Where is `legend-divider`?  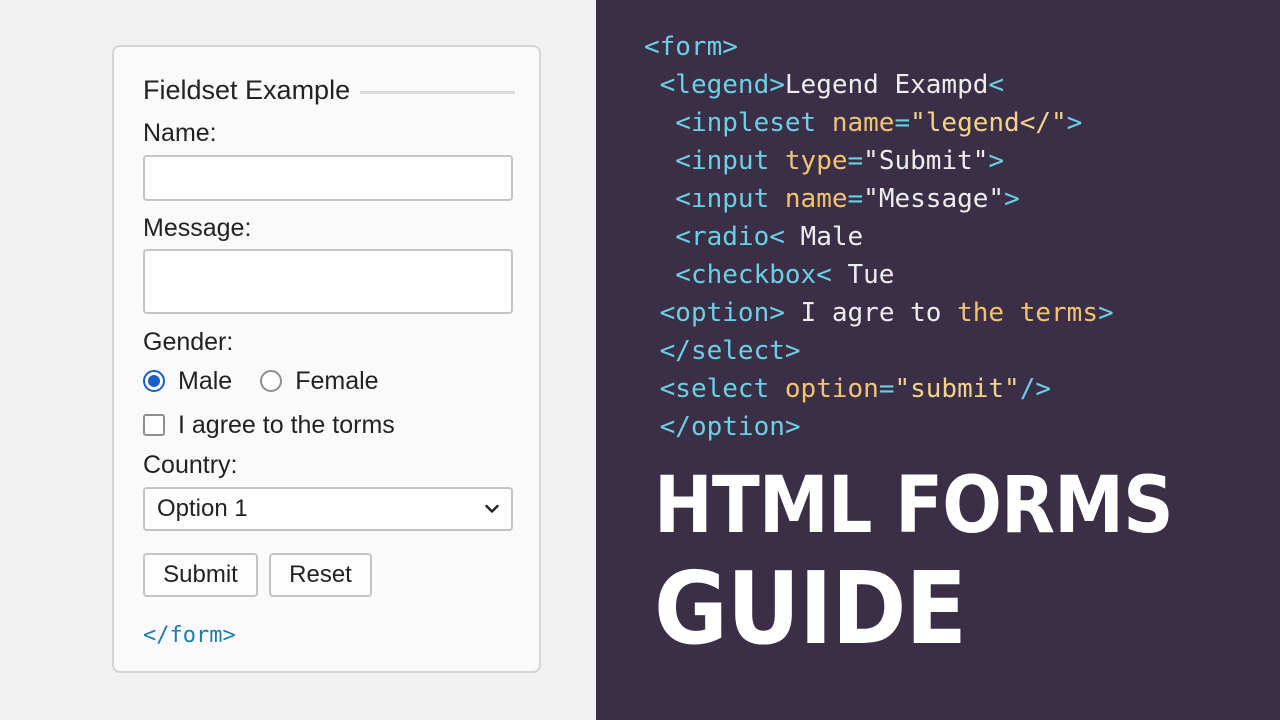 legend-divider is located at coordinates (437, 92).